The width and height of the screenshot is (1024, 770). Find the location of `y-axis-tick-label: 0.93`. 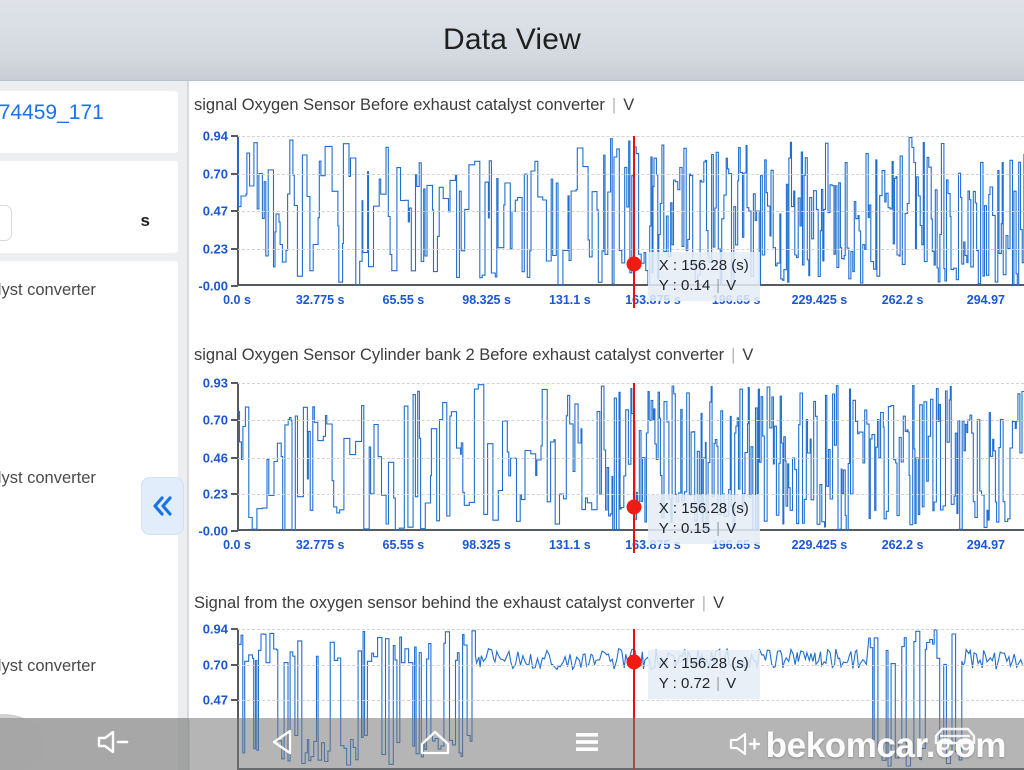

y-axis-tick-label: 0.93 is located at coordinates (215, 383).